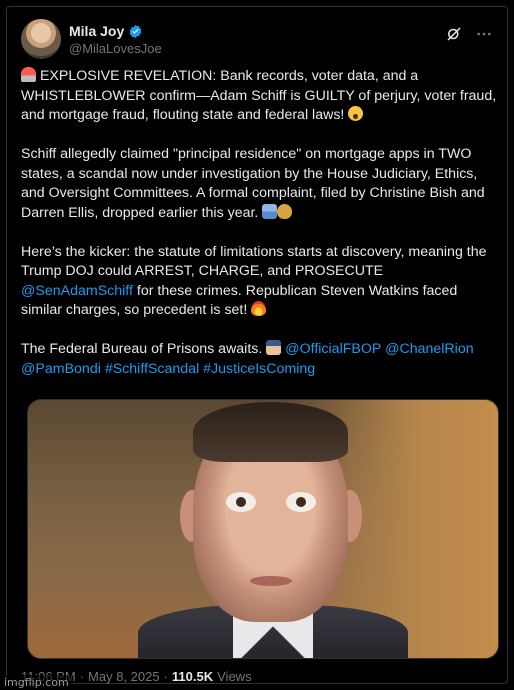 The height and width of the screenshot is (690, 514). I want to click on paragraph-4-text: The Federal Bureau of Prisons awaits., so click(142, 349).